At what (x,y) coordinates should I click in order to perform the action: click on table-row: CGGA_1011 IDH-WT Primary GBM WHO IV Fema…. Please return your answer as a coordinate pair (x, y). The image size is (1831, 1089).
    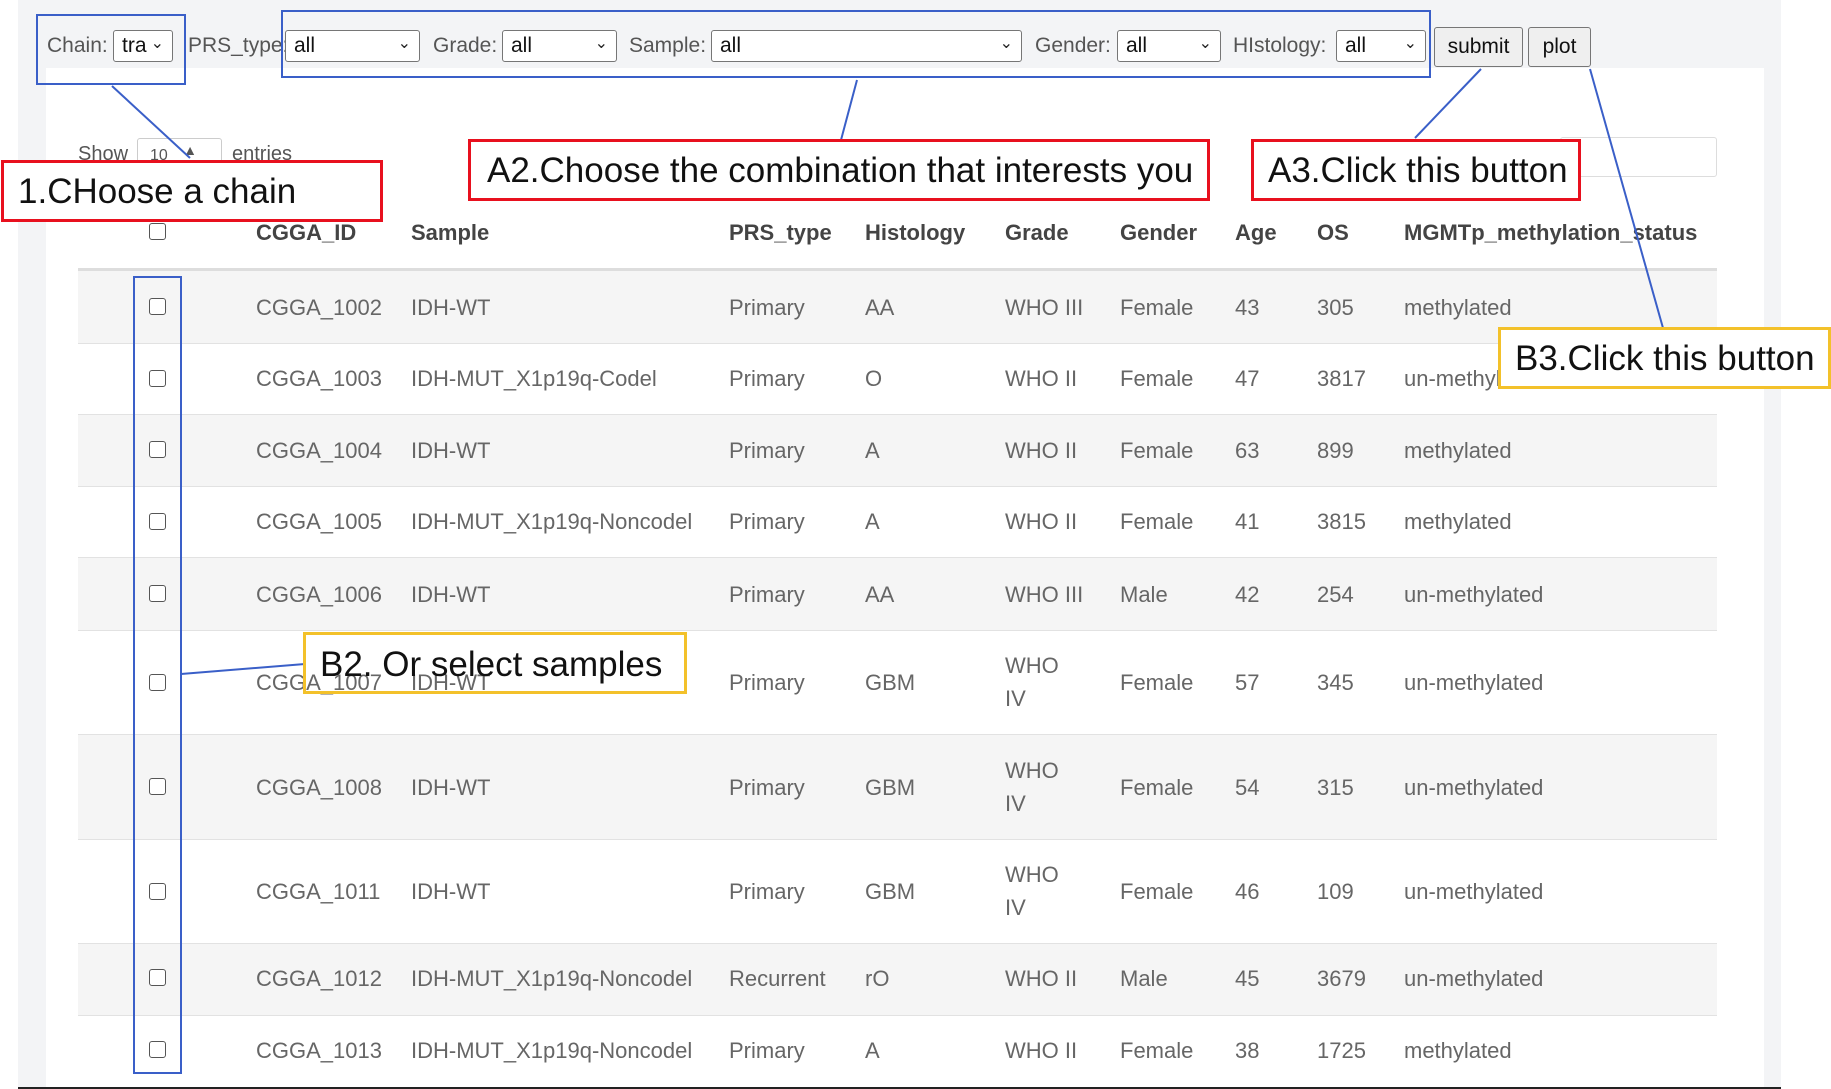
    Looking at the image, I should click on (897, 892).